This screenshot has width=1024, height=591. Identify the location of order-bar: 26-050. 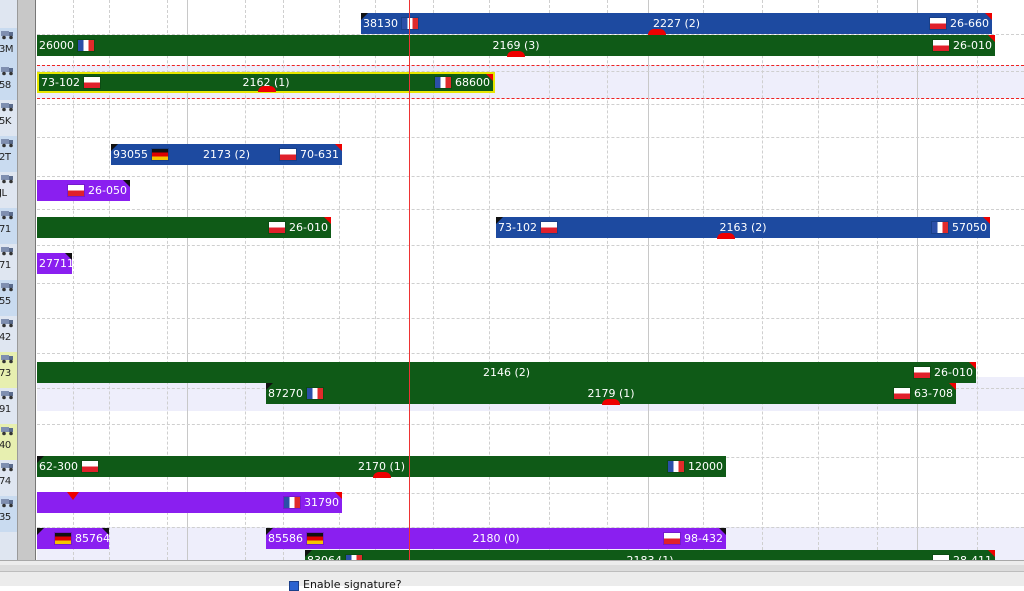
(83, 190).